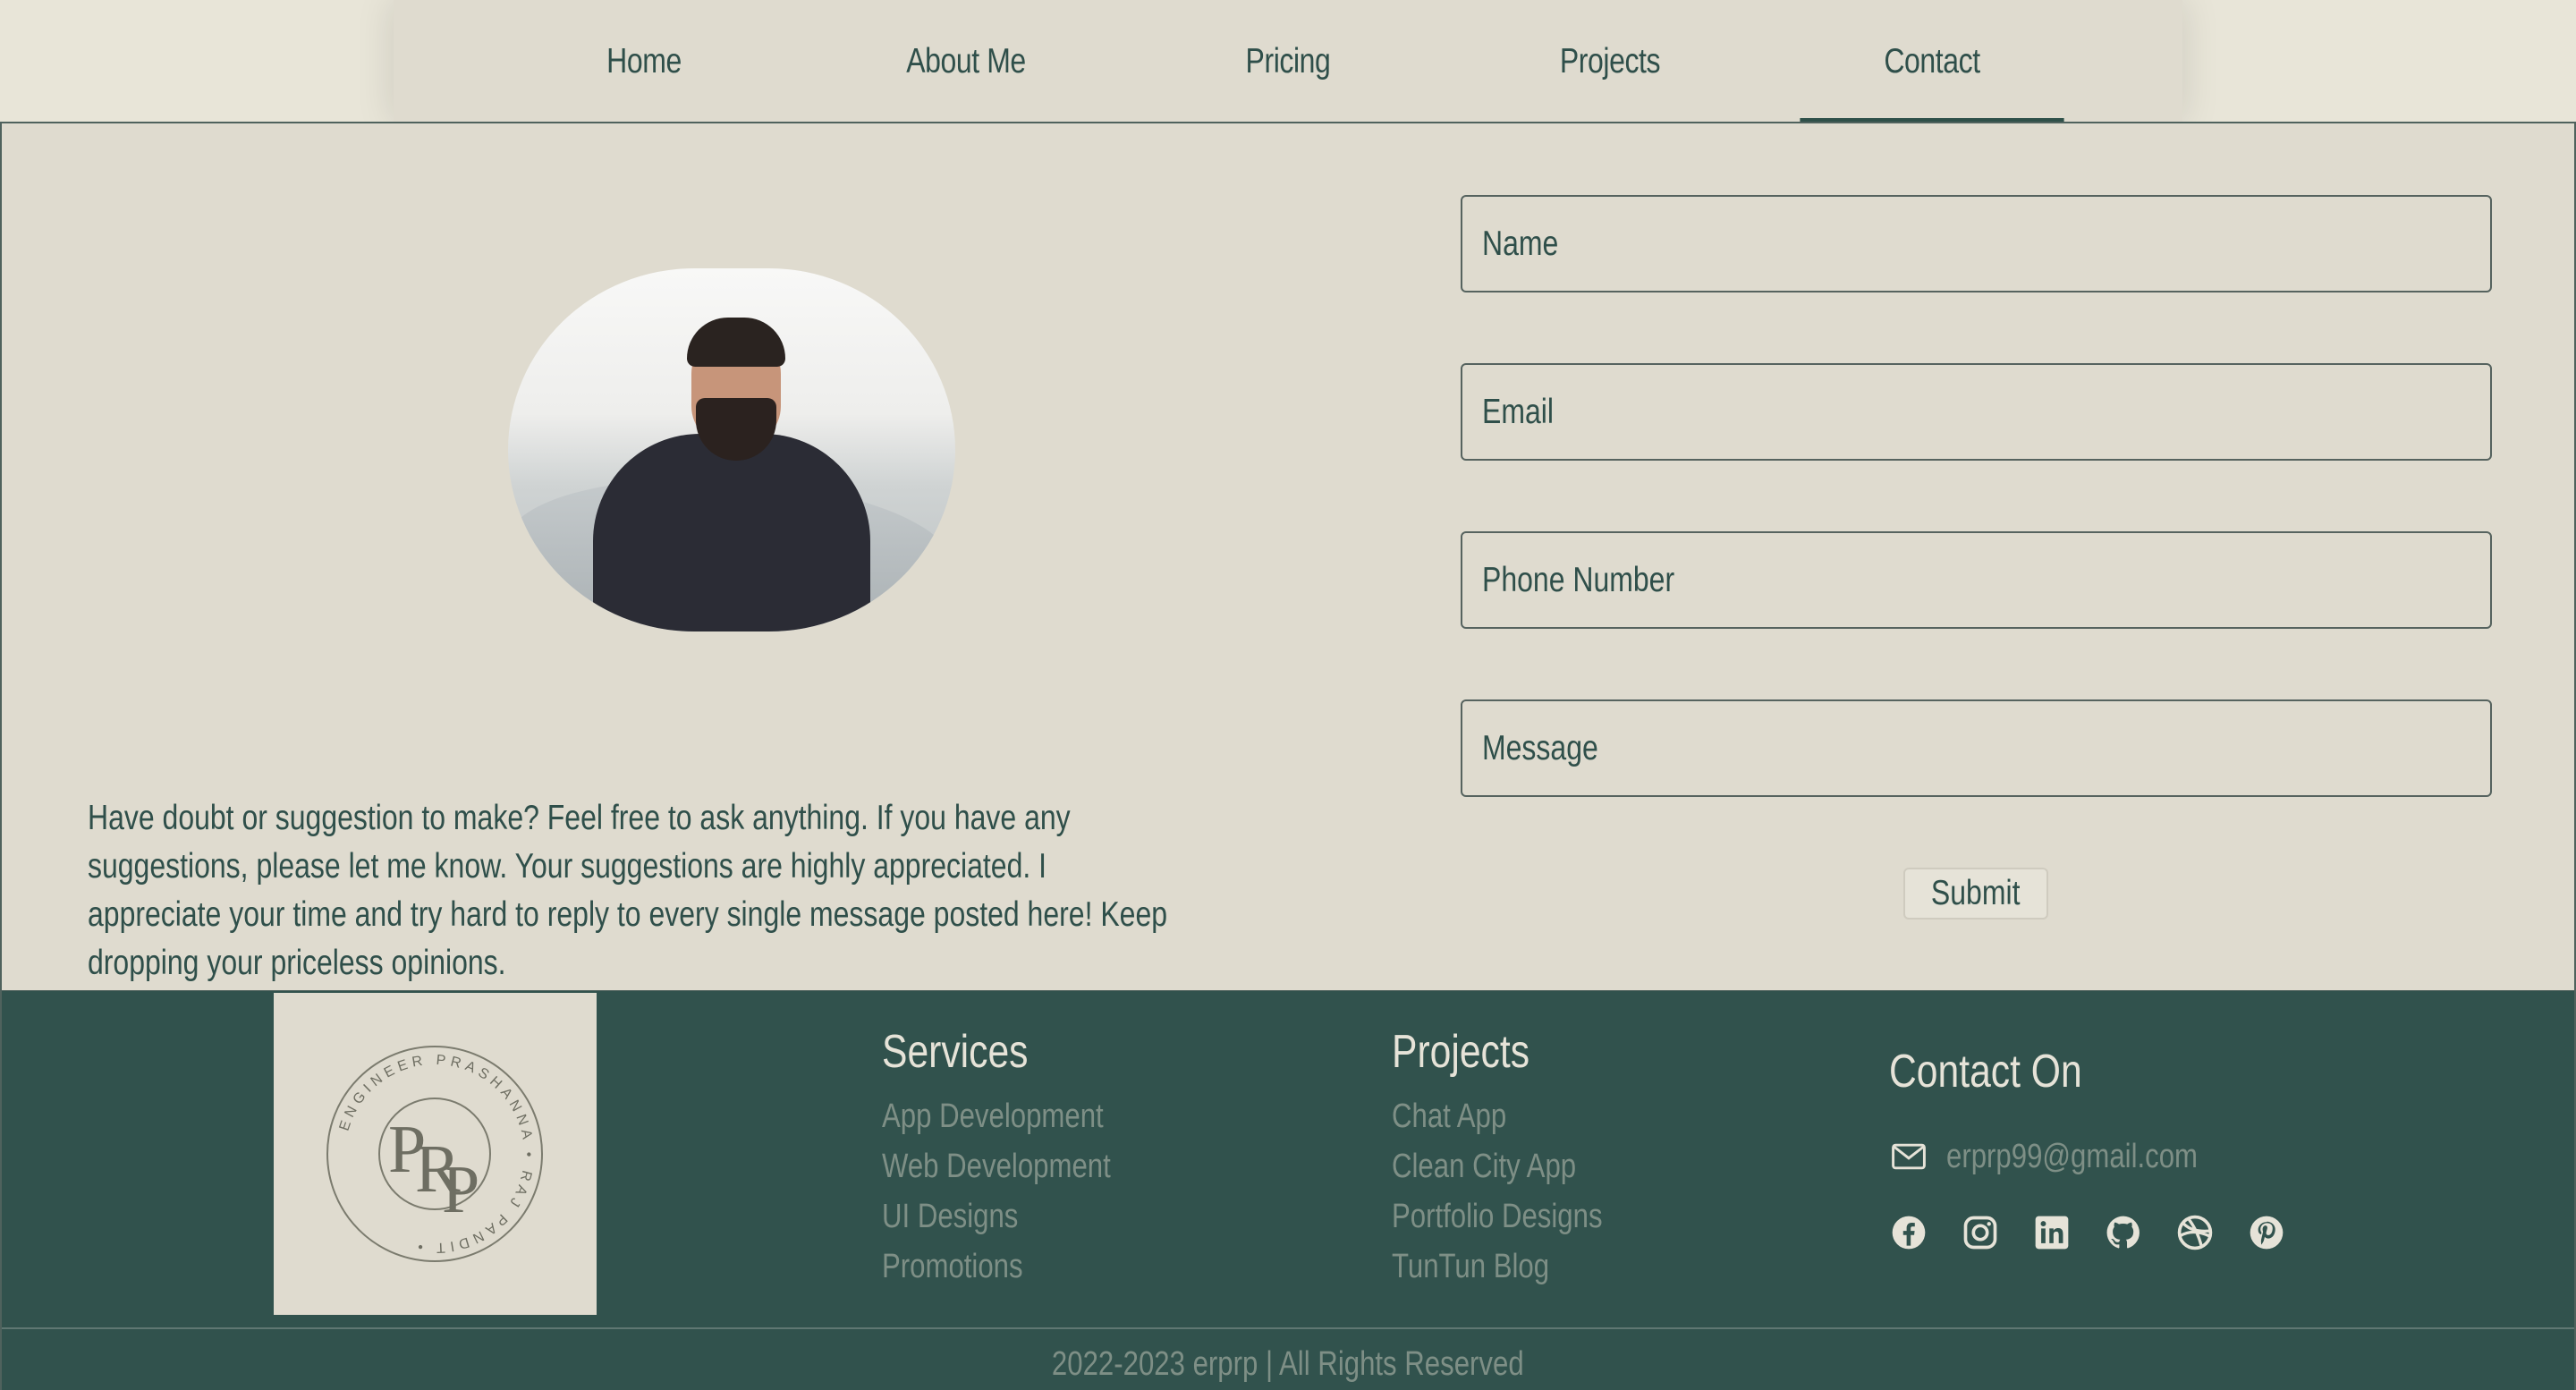  What do you see at coordinates (1908, 1232) in the screenshot?
I see `facebook-icon` at bounding box center [1908, 1232].